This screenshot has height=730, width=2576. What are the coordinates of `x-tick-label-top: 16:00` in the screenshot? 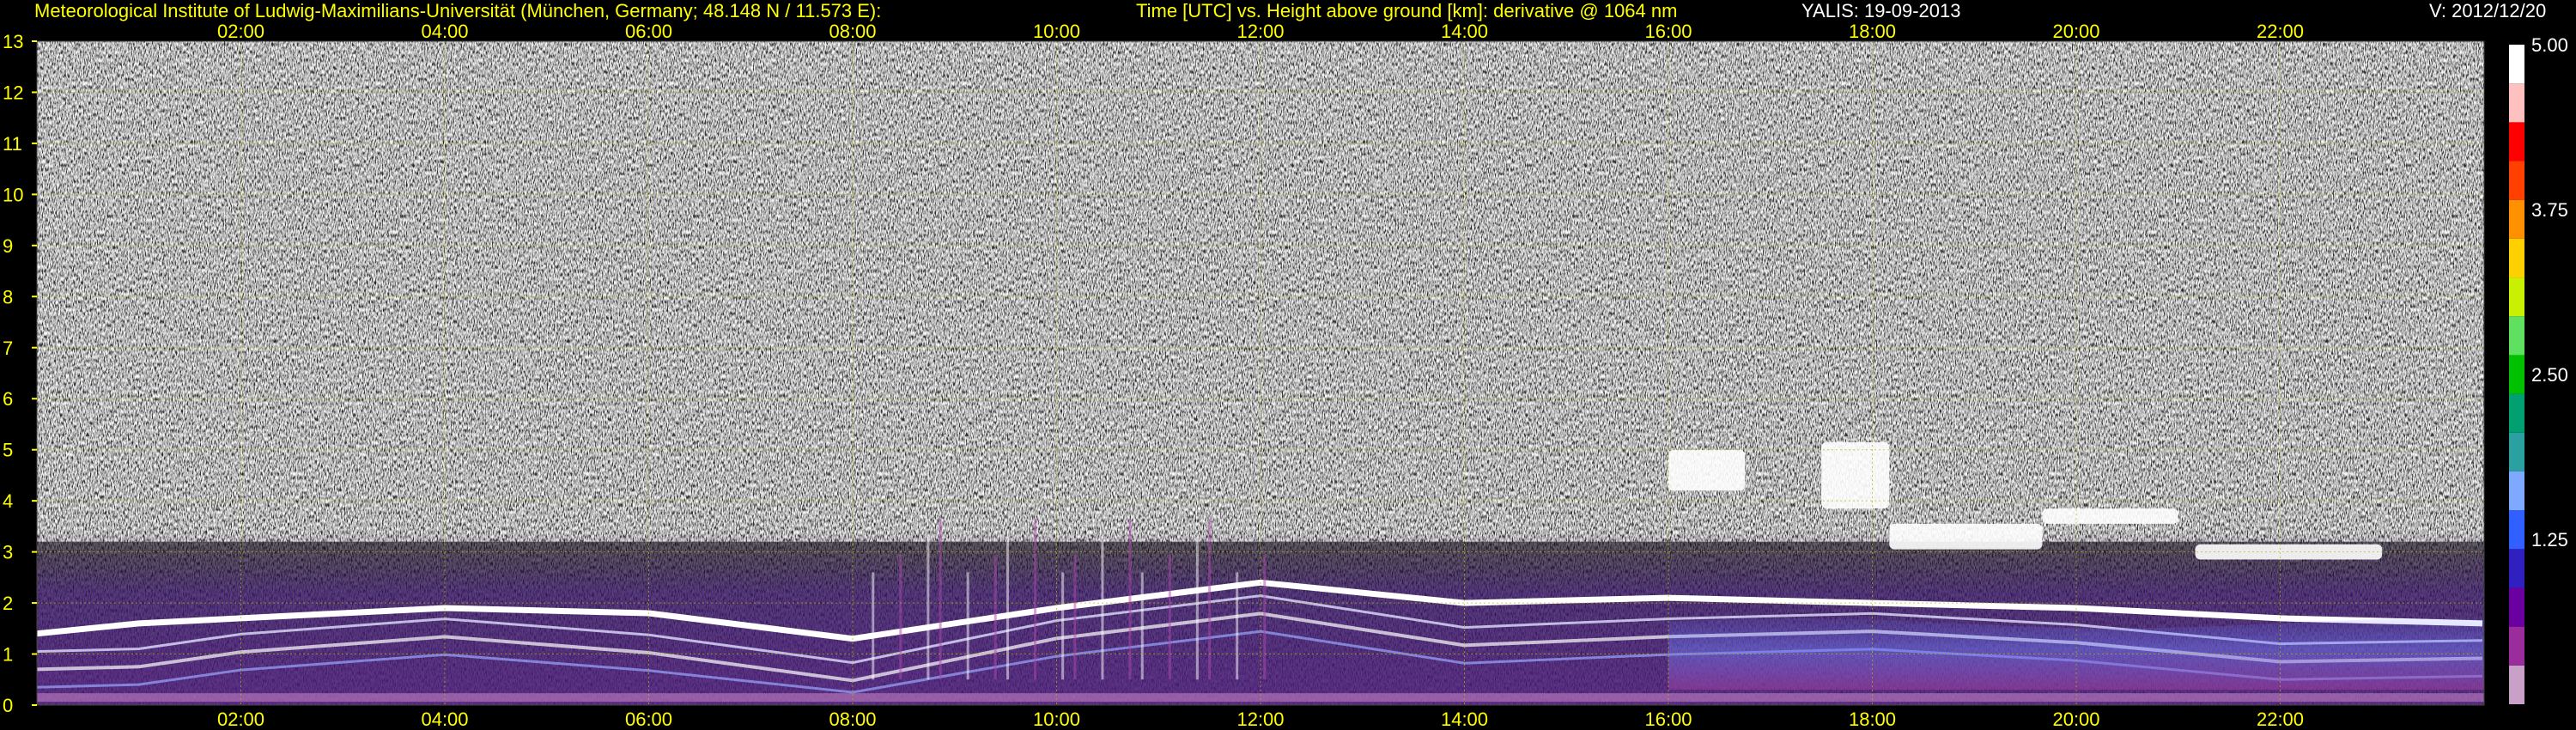 It's located at (1668, 31).